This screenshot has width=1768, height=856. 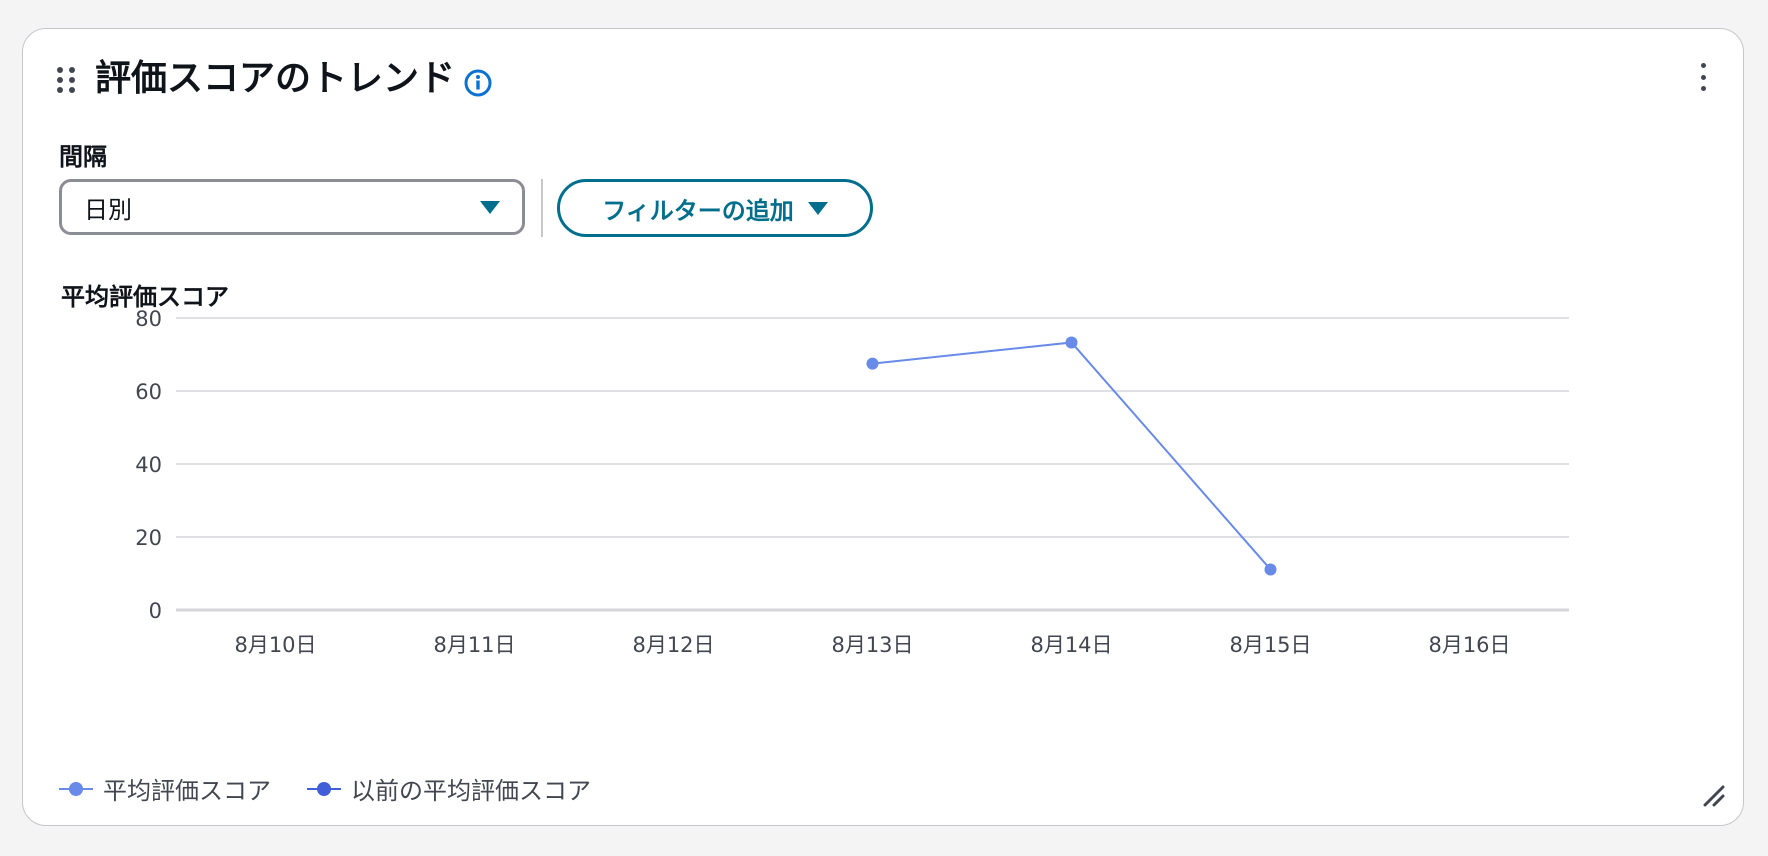 What do you see at coordinates (872, 645) in the screenshot?
I see `x-tick-label: 8月13日` at bounding box center [872, 645].